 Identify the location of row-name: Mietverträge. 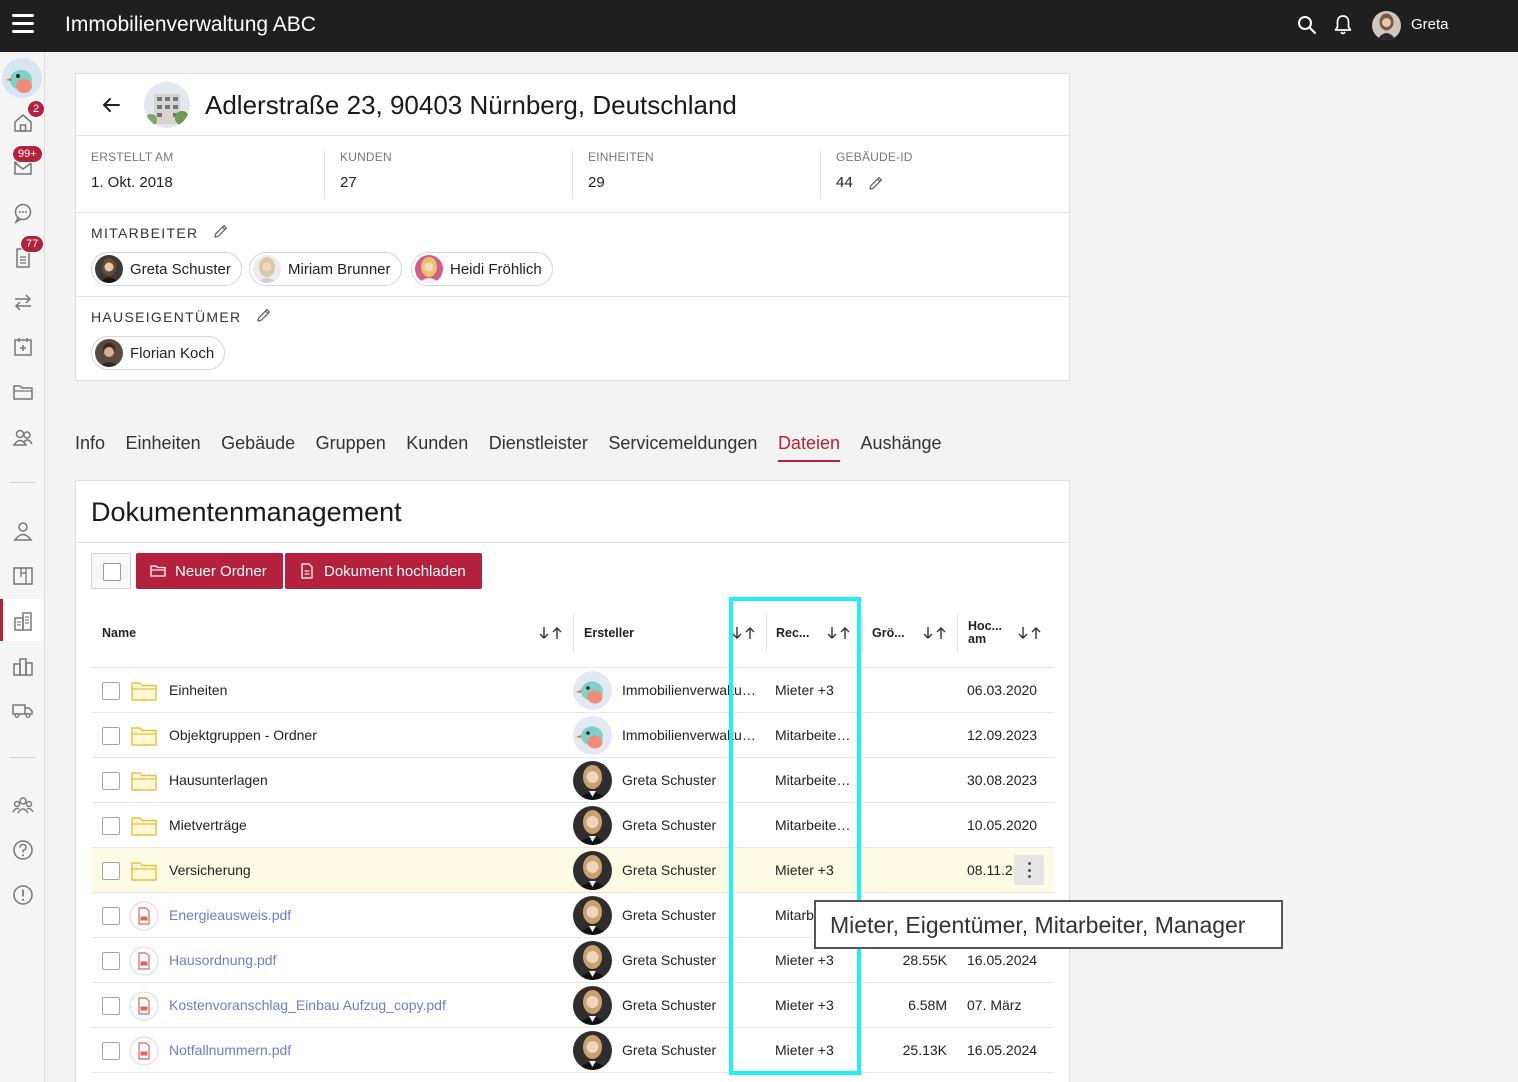
(208, 825).